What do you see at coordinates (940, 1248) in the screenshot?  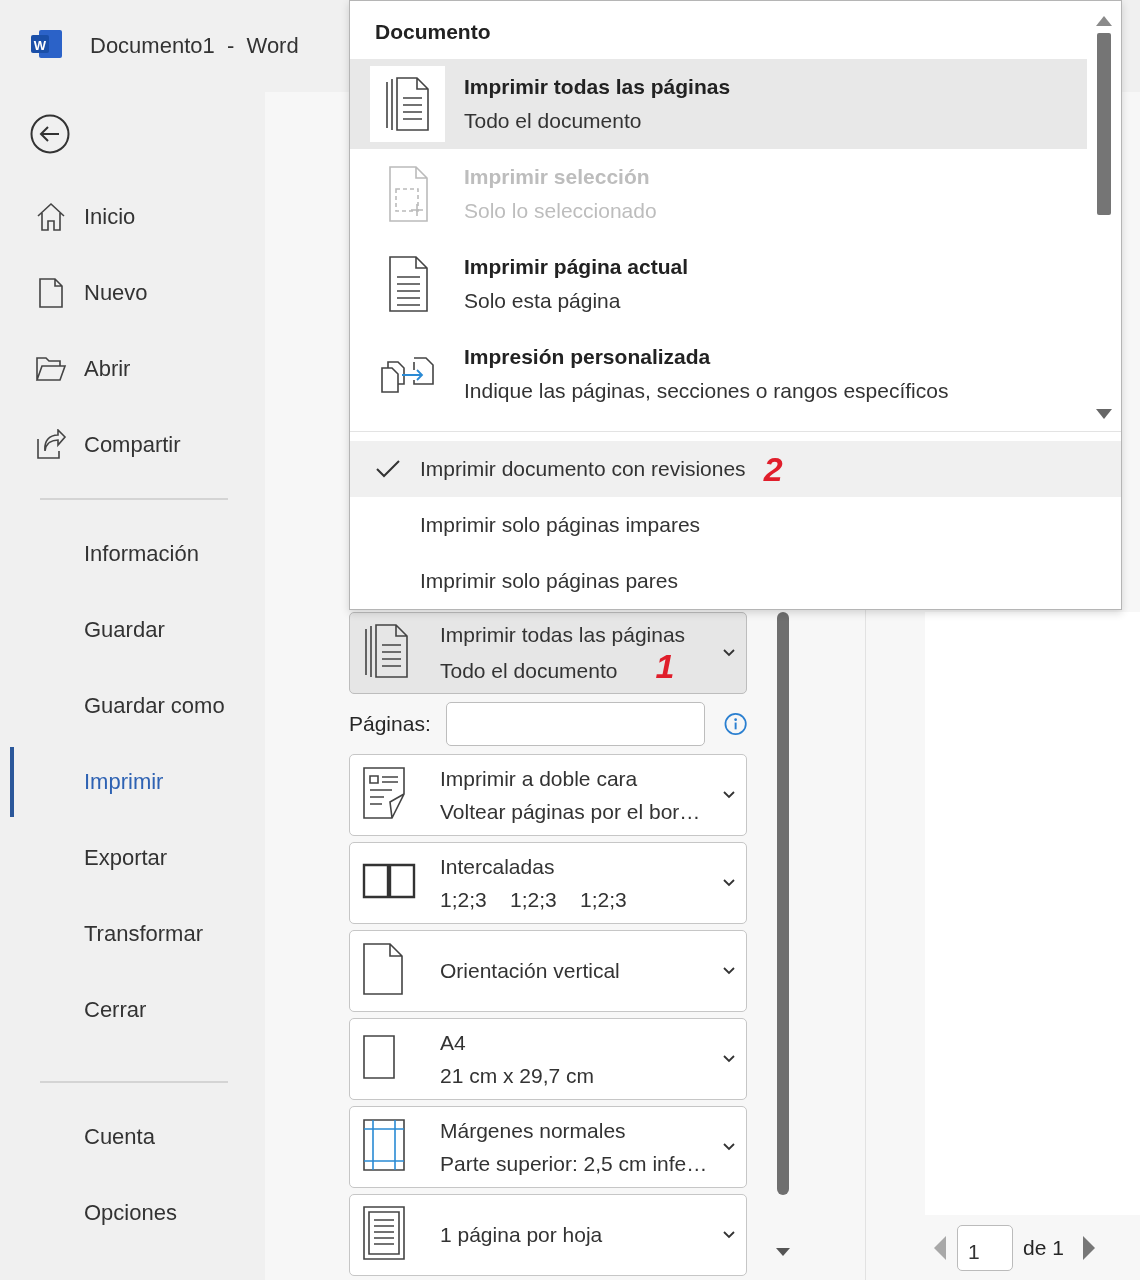 I see `previous-page-icon` at bounding box center [940, 1248].